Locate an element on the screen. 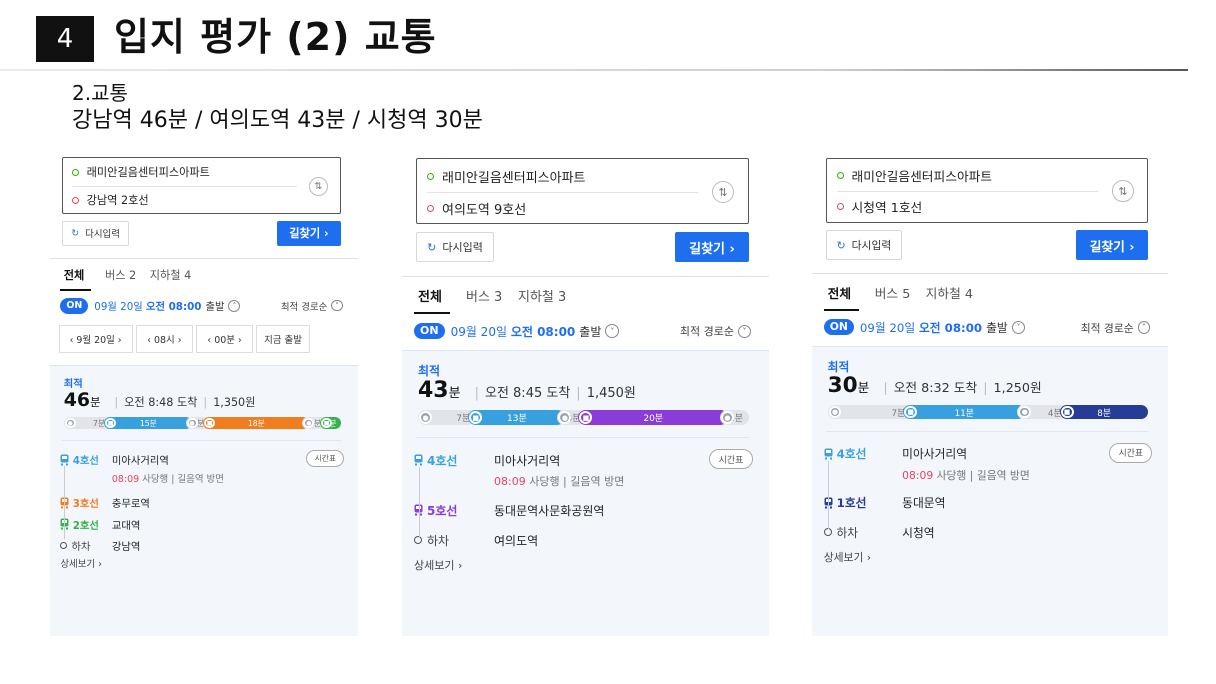  route-search-box: 래미안길음센터피스아파트강남역 2호선 ⇅ is located at coordinates (201, 185).